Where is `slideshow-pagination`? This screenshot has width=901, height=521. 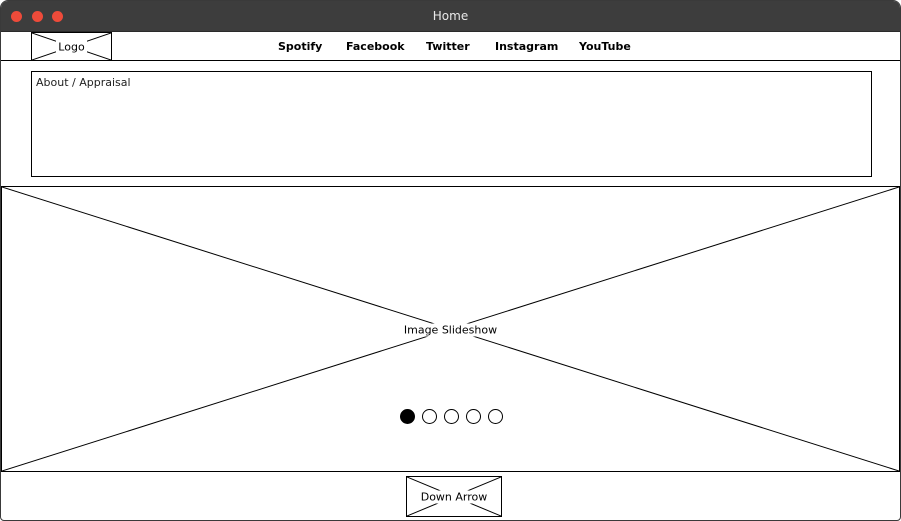
slideshow-pagination is located at coordinates (450, 418).